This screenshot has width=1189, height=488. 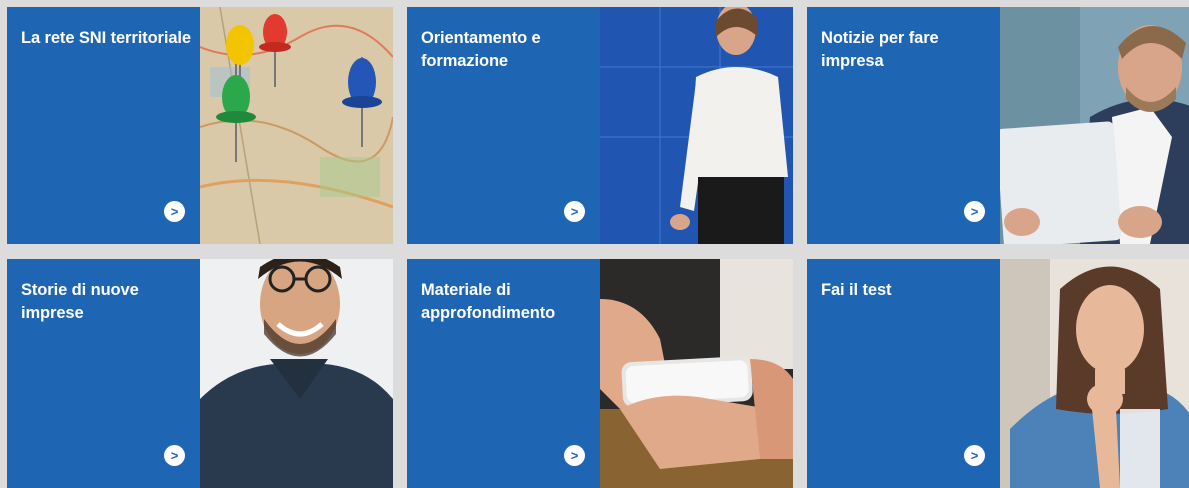 I want to click on speaker-on-stage-photo, so click(x=696, y=125).